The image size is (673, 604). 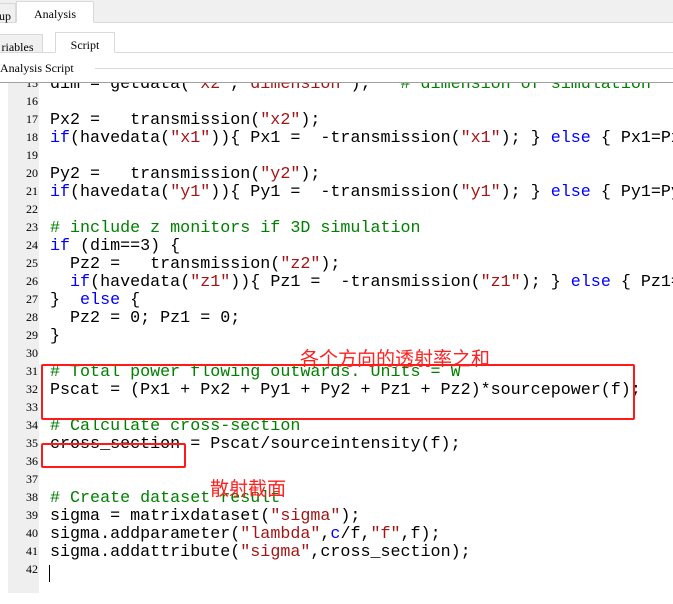 I want to click on code-line: 19, so click(x=336, y=157).